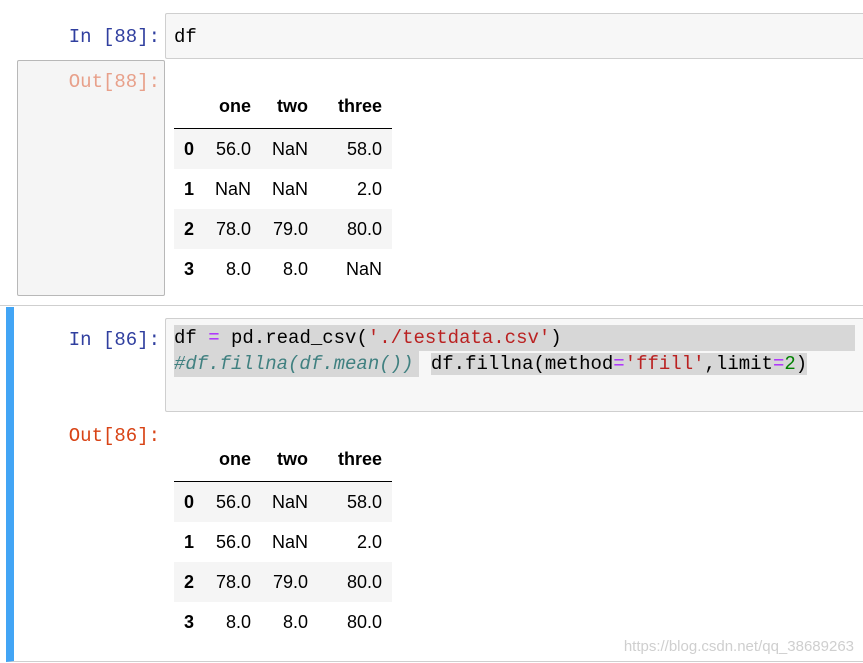 Image resolution: width=863 pixels, height=663 pixels. Describe the element at coordinates (191, 338) in the screenshot. I see `code-token: df` at that location.